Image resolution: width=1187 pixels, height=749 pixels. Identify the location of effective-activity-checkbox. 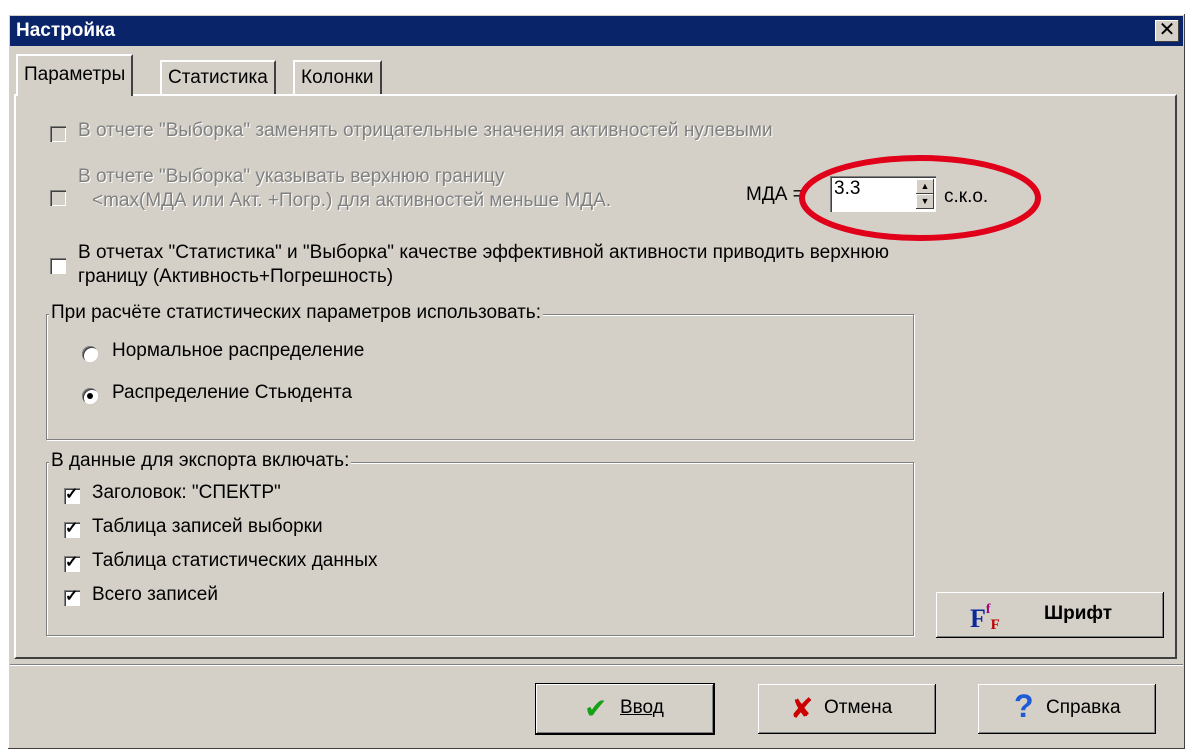
(58, 266).